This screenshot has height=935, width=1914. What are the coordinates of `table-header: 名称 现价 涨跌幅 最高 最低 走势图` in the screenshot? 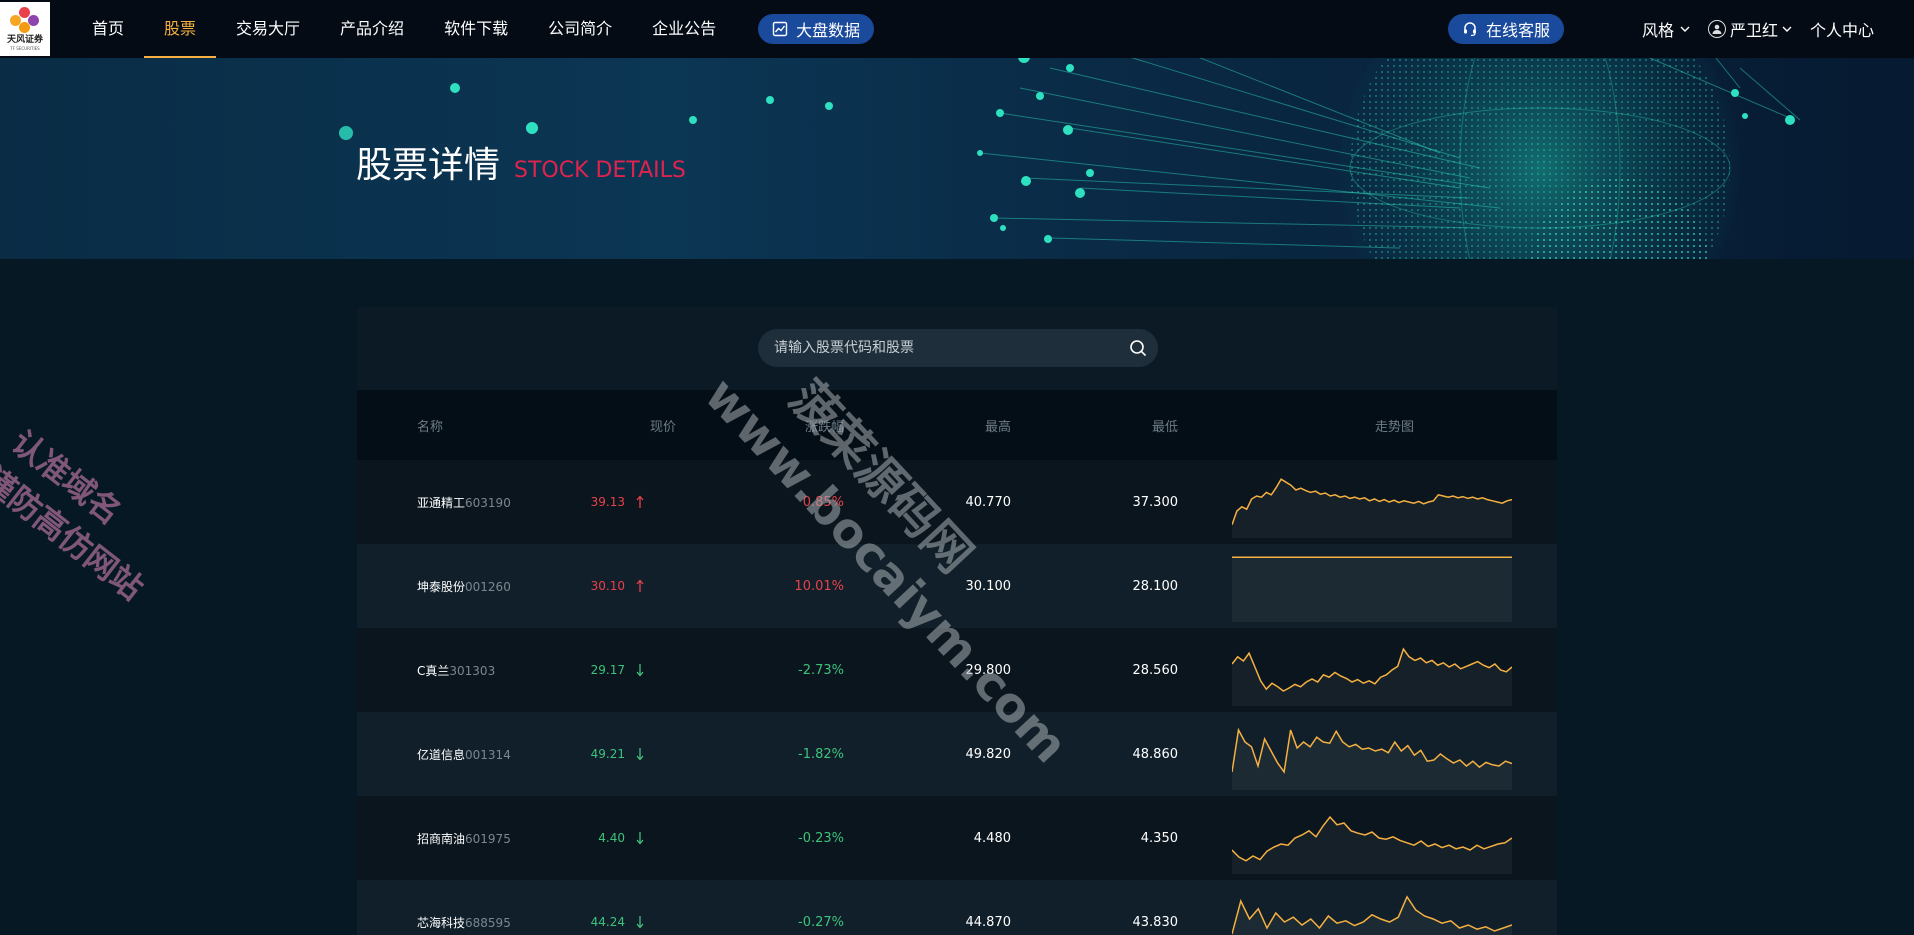 It's located at (957, 425).